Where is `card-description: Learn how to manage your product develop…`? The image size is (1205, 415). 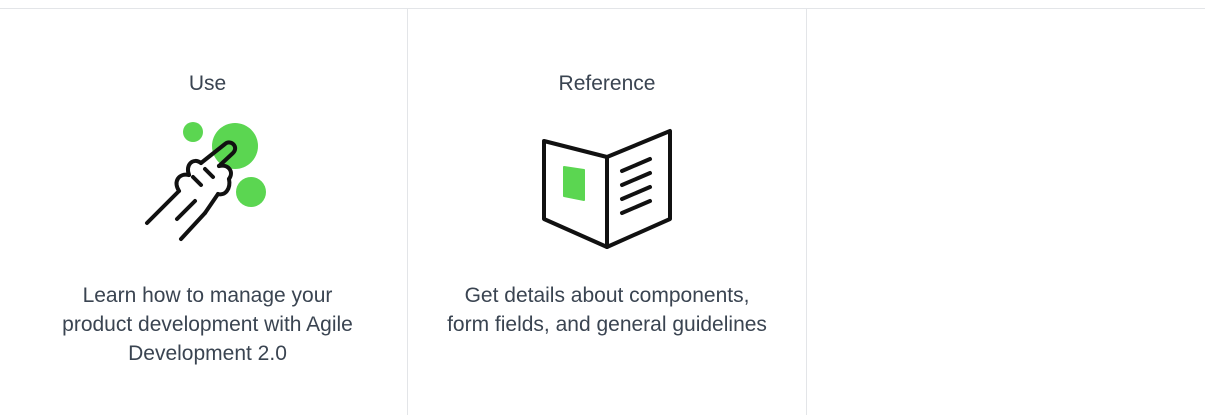
card-description: Learn how to manage your product develop… is located at coordinates (207, 324).